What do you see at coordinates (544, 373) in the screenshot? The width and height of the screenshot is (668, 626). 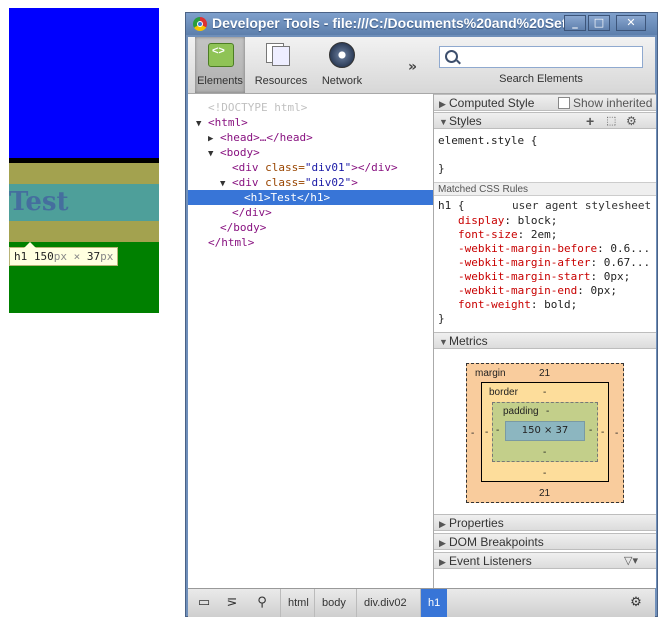 I see `margin-top-value: 21` at bounding box center [544, 373].